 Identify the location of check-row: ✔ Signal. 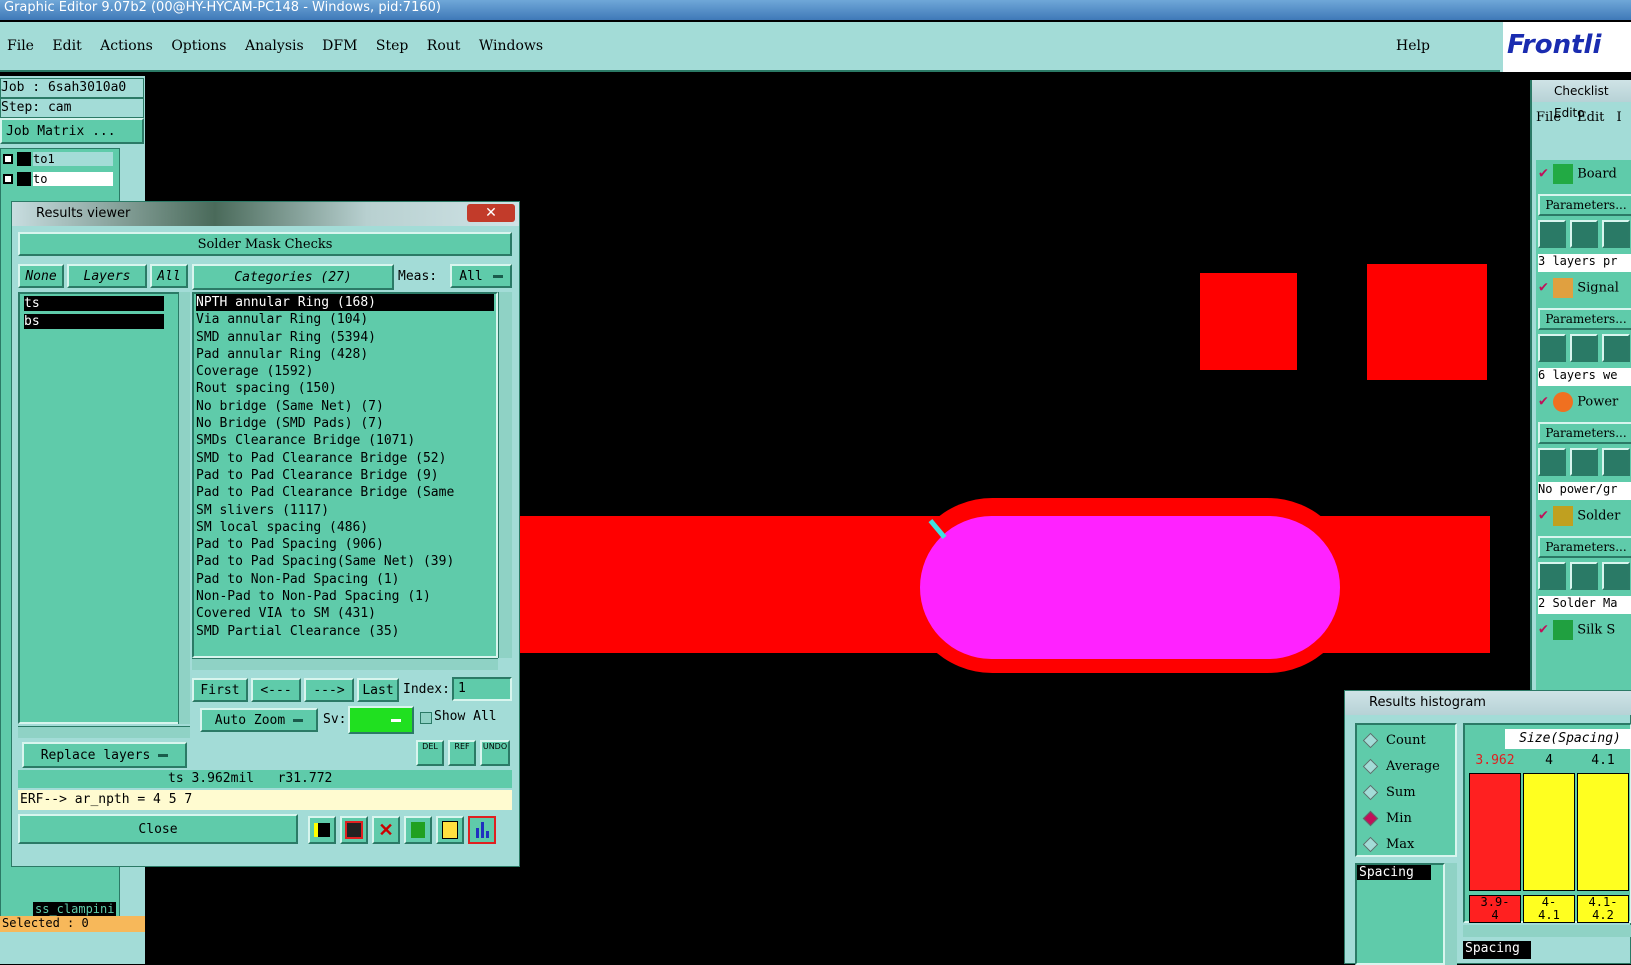
(1578, 288).